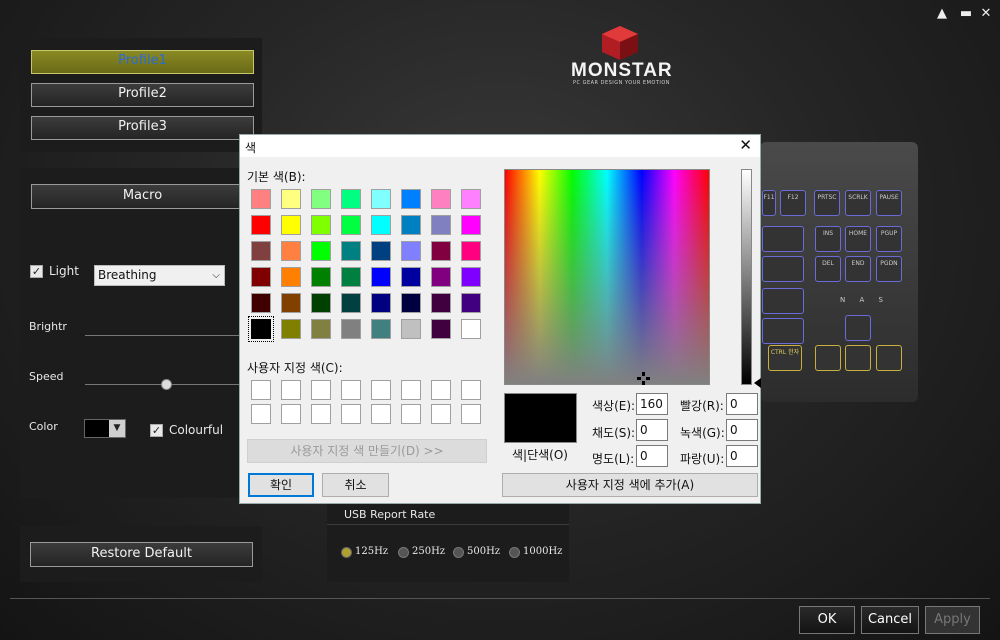  Describe the element at coordinates (793, 203) in the screenshot. I see `key: F12` at that location.